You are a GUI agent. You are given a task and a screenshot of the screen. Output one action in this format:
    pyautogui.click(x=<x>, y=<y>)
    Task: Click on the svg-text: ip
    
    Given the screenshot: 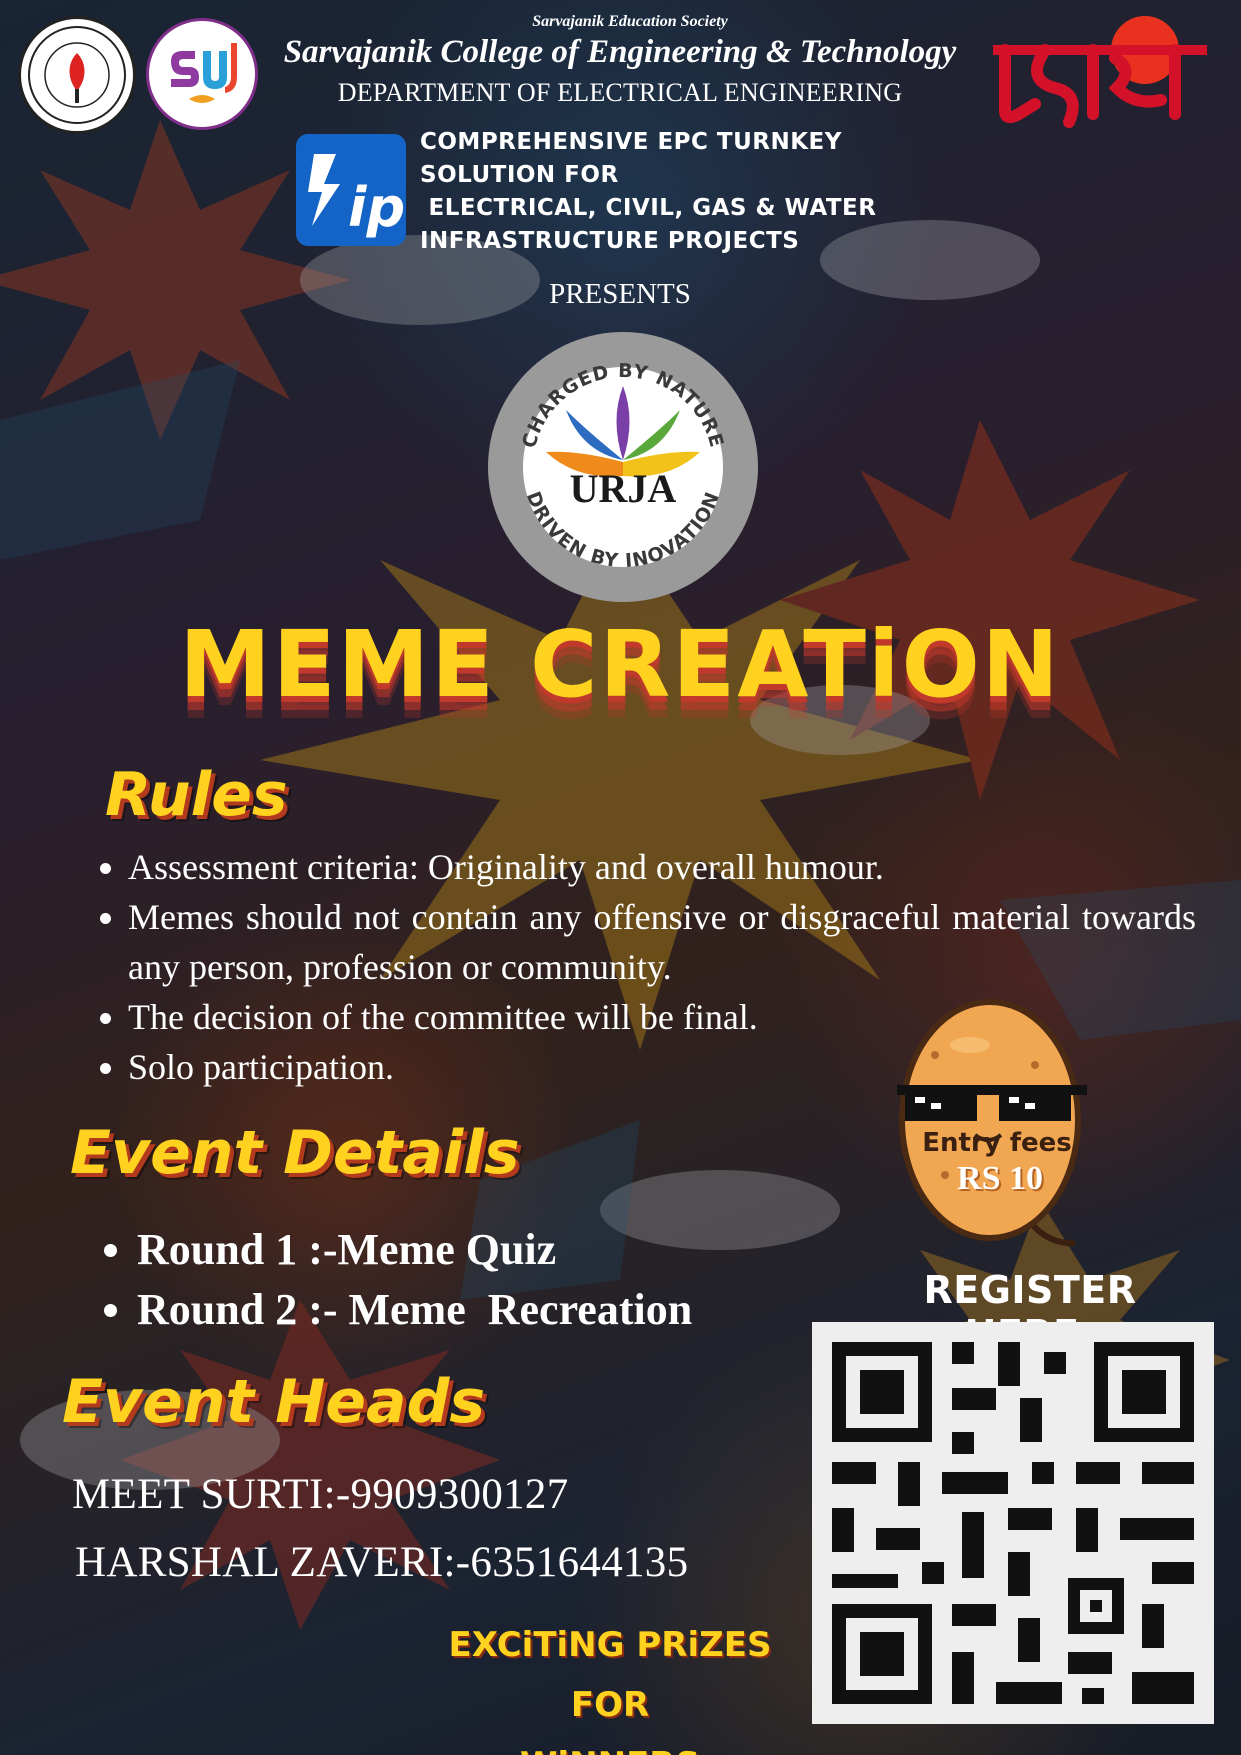 What is the action you would take?
    pyautogui.click(x=376, y=207)
    